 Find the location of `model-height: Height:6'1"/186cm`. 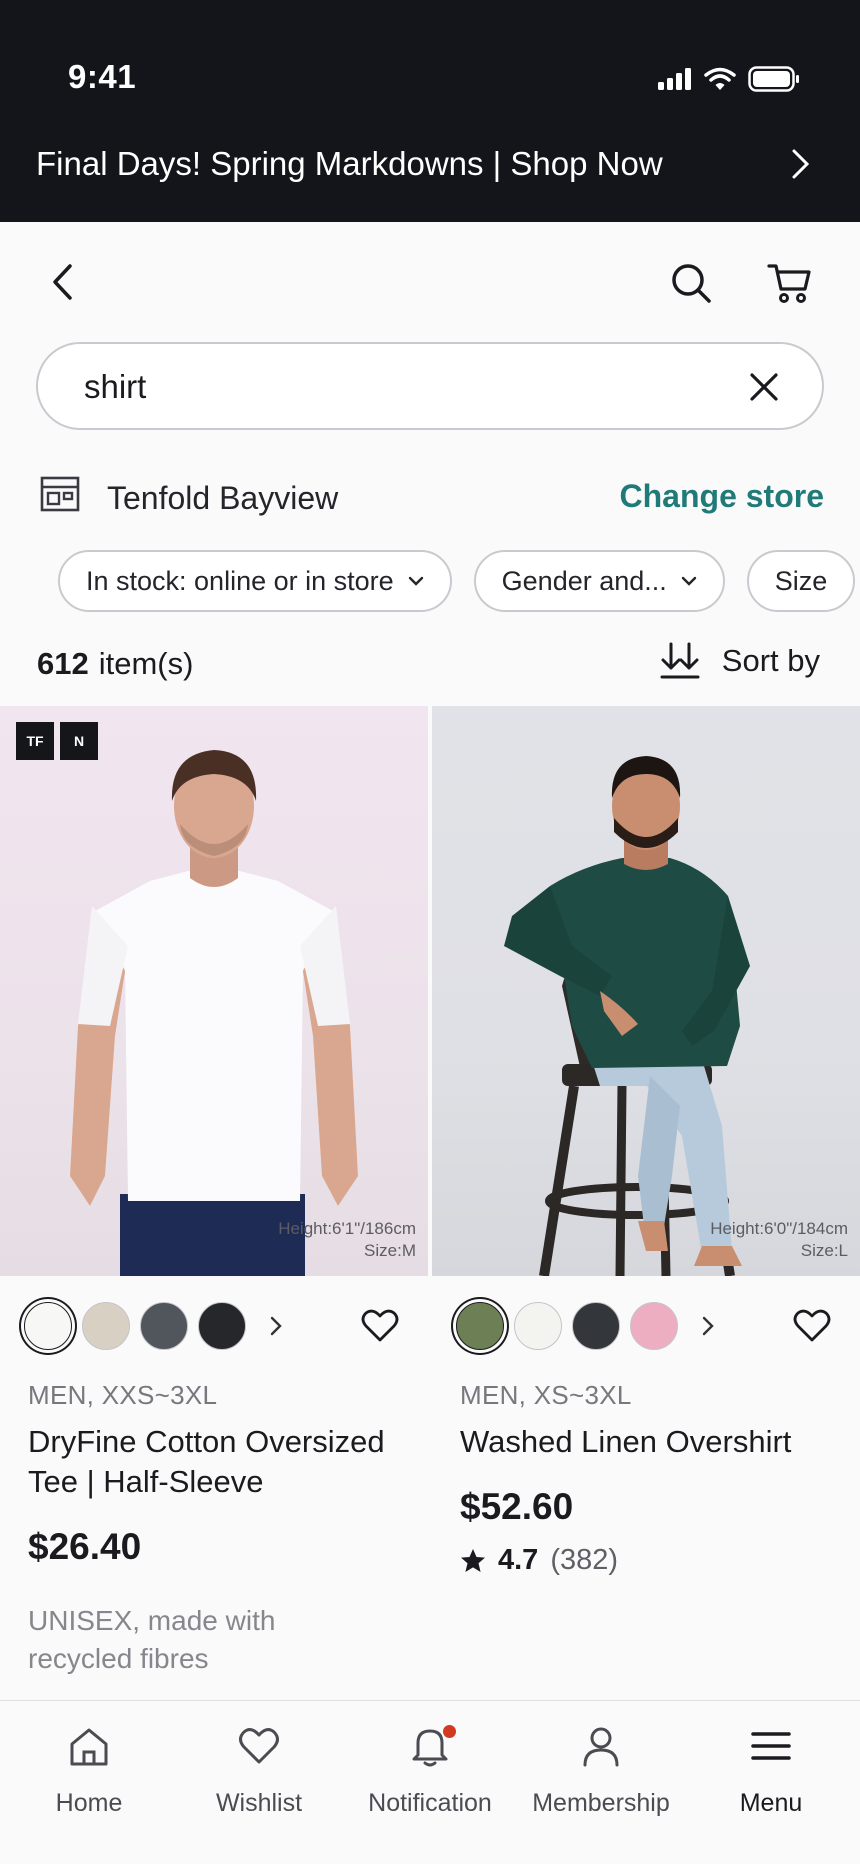

model-height: Height:6'1"/186cm is located at coordinates (347, 1228).